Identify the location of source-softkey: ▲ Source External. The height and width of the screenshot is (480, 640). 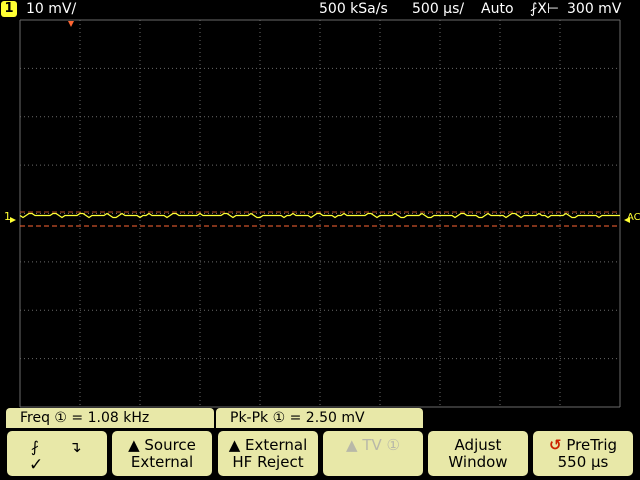
(162, 453).